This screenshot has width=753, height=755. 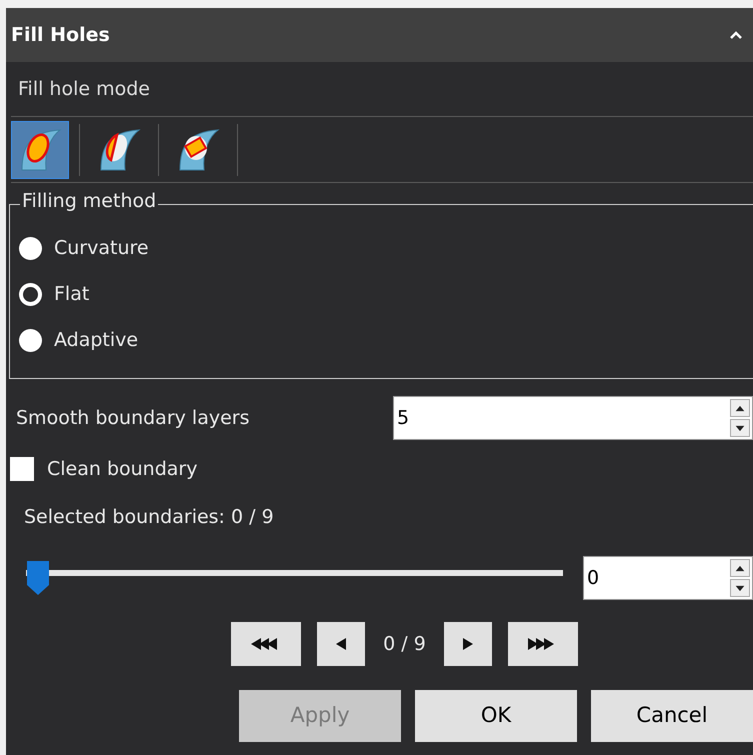 I want to click on left-triangle-icon, so click(x=341, y=644).